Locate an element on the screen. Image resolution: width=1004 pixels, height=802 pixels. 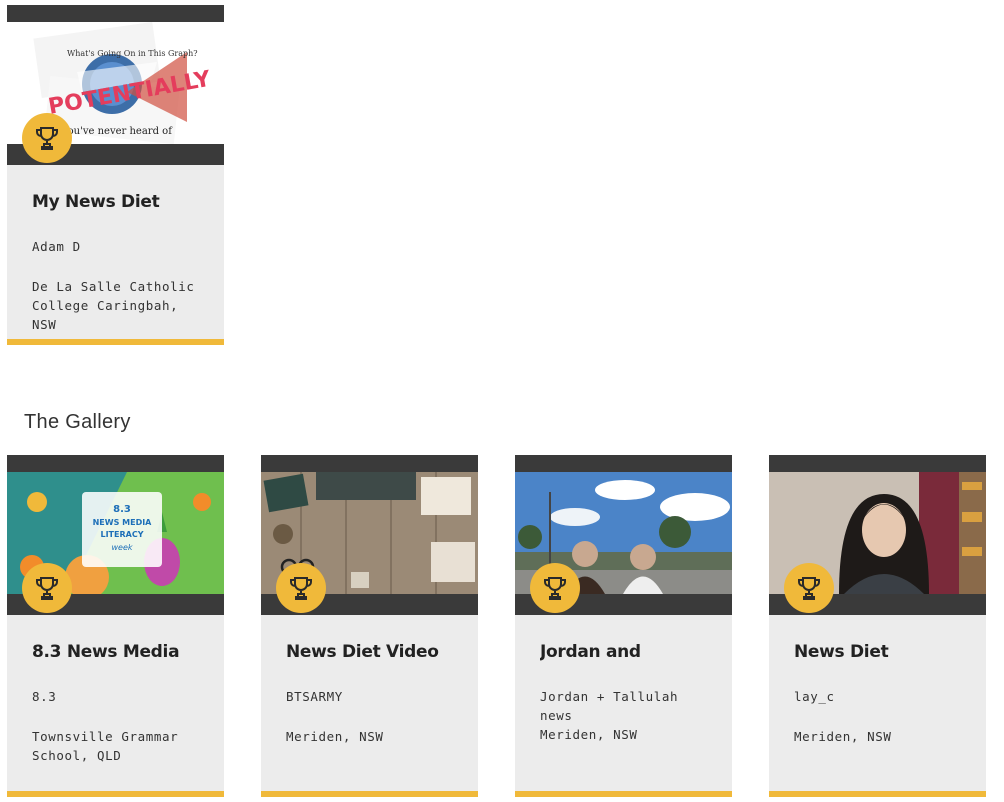
gallery-heading: The Gallery is located at coordinates (77, 422).